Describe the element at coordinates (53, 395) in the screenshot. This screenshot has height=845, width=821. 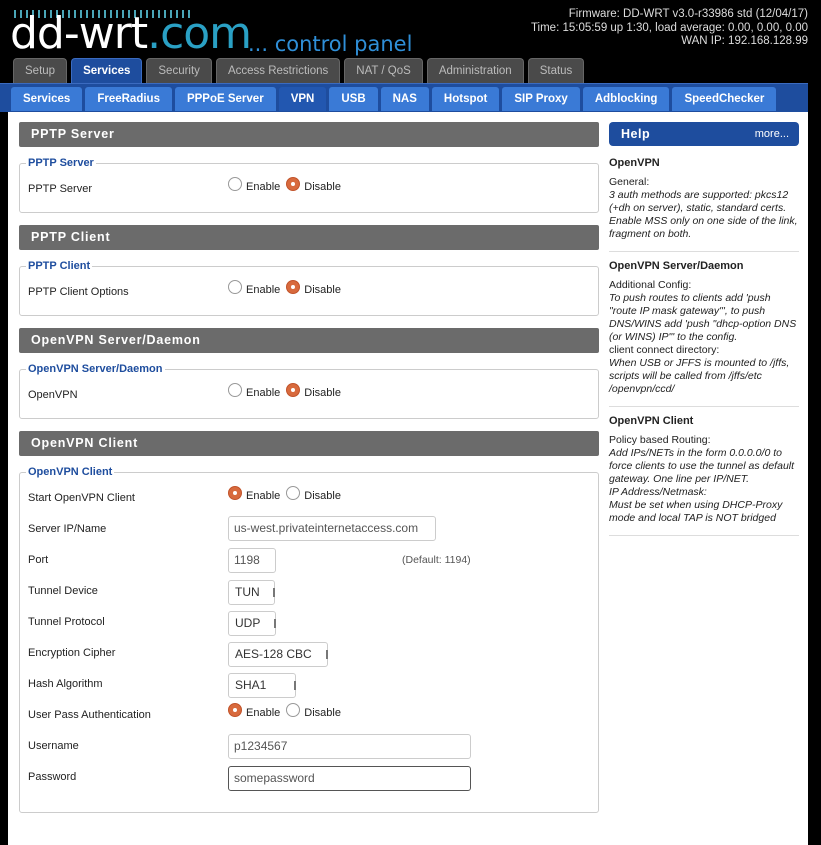
I see `label-openvpn: OpenVPN` at that location.